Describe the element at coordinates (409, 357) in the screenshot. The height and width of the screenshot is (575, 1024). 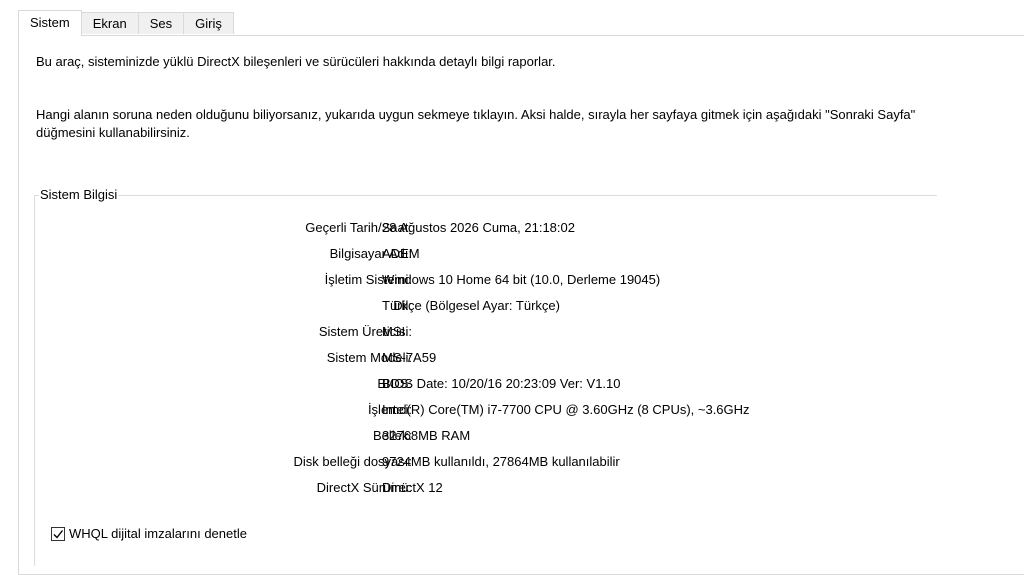
I see `info-value: MS-7A59` at that location.